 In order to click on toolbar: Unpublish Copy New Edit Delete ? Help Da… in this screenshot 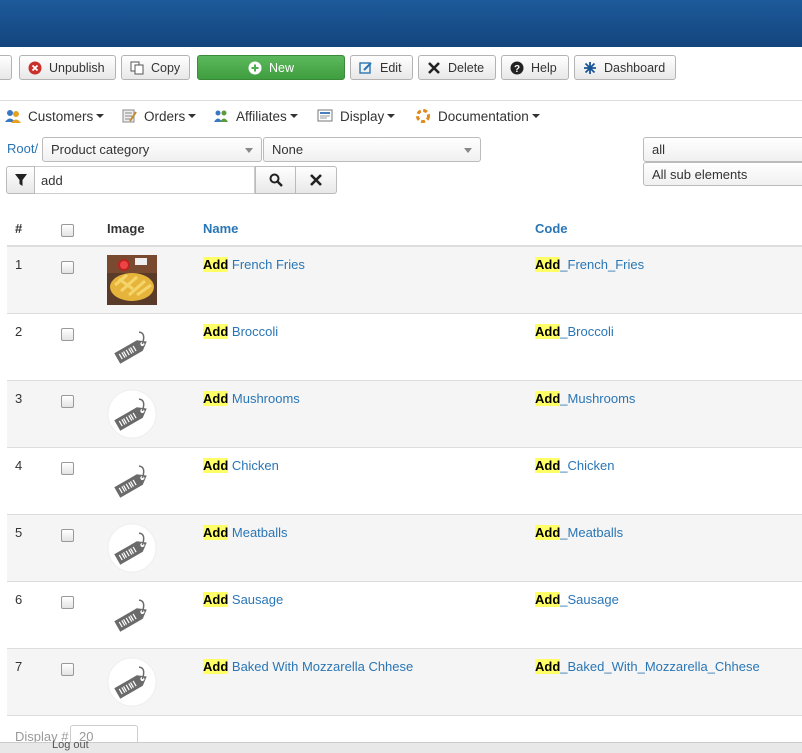, I will do `click(401, 74)`.